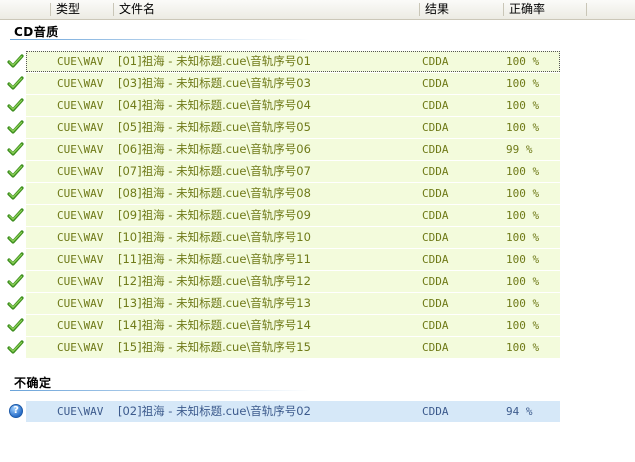 The image size is (635, 462). What do you see at coordinates (214, 83) in the screenshot?
I see `filename-cell: [03]祖海 - 未知标题.cue\音轨序号03` at bounding box center [214, 83].